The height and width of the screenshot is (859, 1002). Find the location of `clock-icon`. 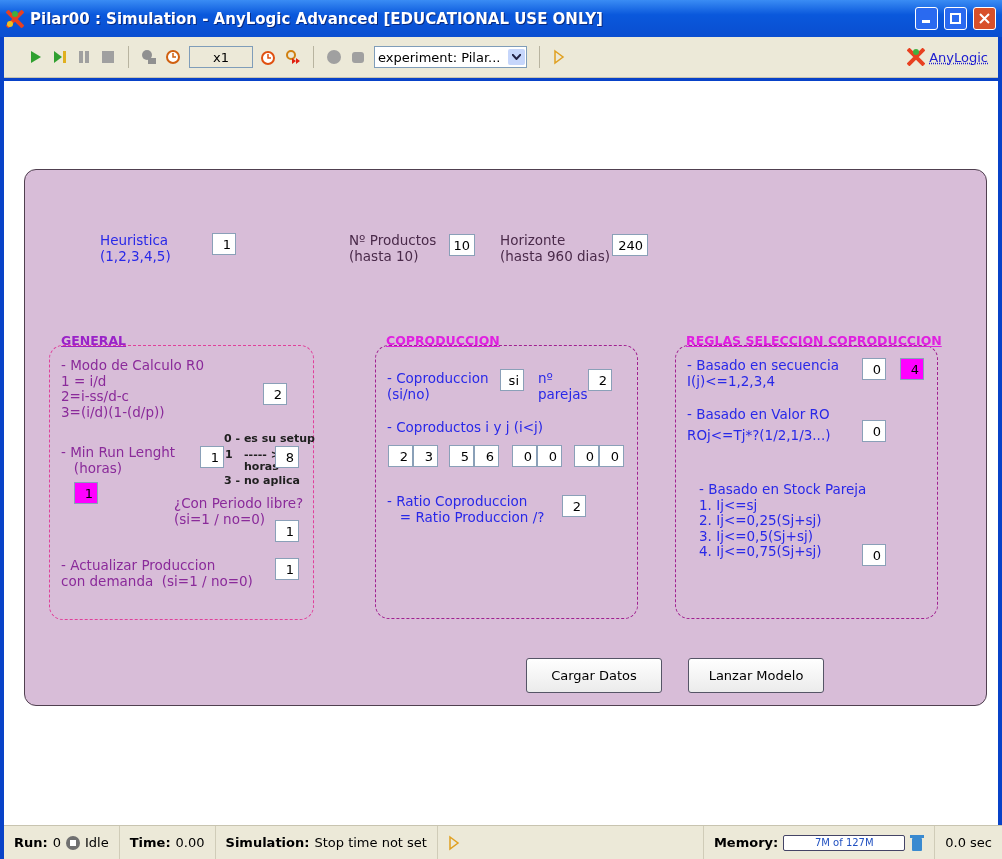

clock-icon is located at coordinates (173, 57).